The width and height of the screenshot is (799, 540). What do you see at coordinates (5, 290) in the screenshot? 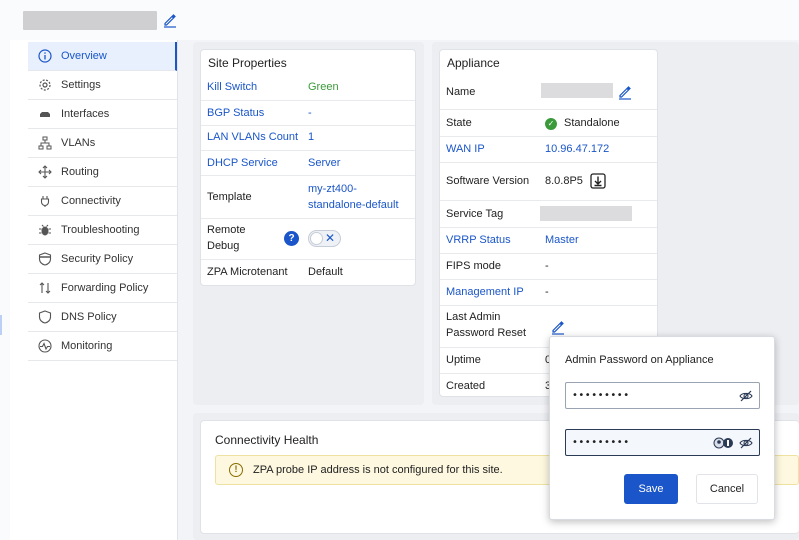
I see `left-strip` at bounding box center [5, 290].